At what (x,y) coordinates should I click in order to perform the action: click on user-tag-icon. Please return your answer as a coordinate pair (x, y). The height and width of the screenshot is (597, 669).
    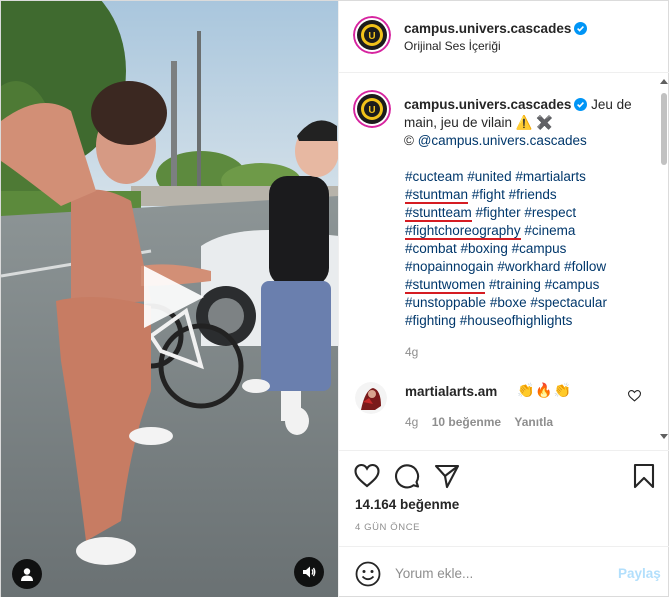
    Looking at the image, I should click on (27, 574).